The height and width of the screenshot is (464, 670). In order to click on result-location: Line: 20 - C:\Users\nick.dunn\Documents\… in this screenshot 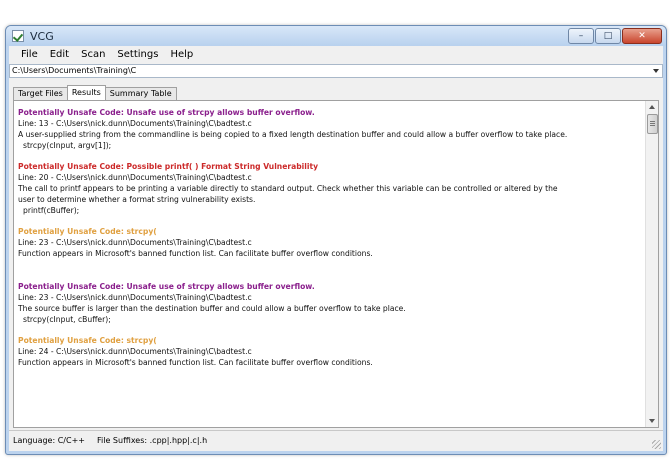, I will do `click(135, 177)`.